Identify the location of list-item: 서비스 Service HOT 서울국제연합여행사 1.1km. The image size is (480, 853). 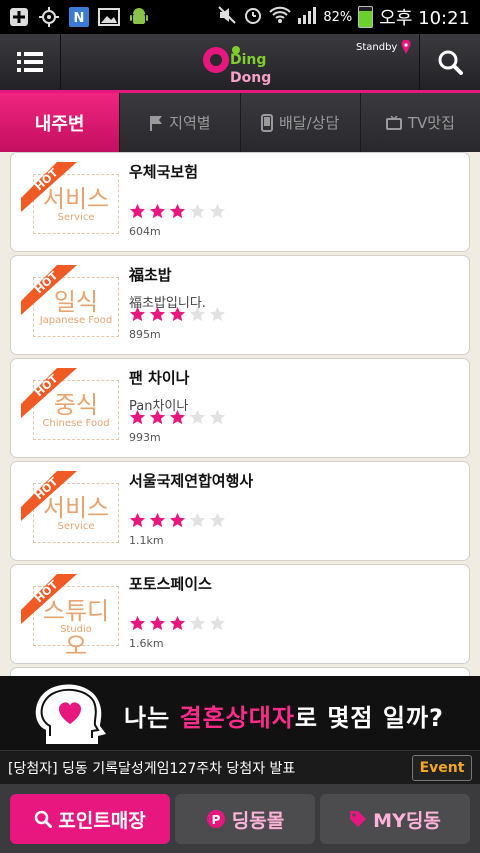
(240, 511).